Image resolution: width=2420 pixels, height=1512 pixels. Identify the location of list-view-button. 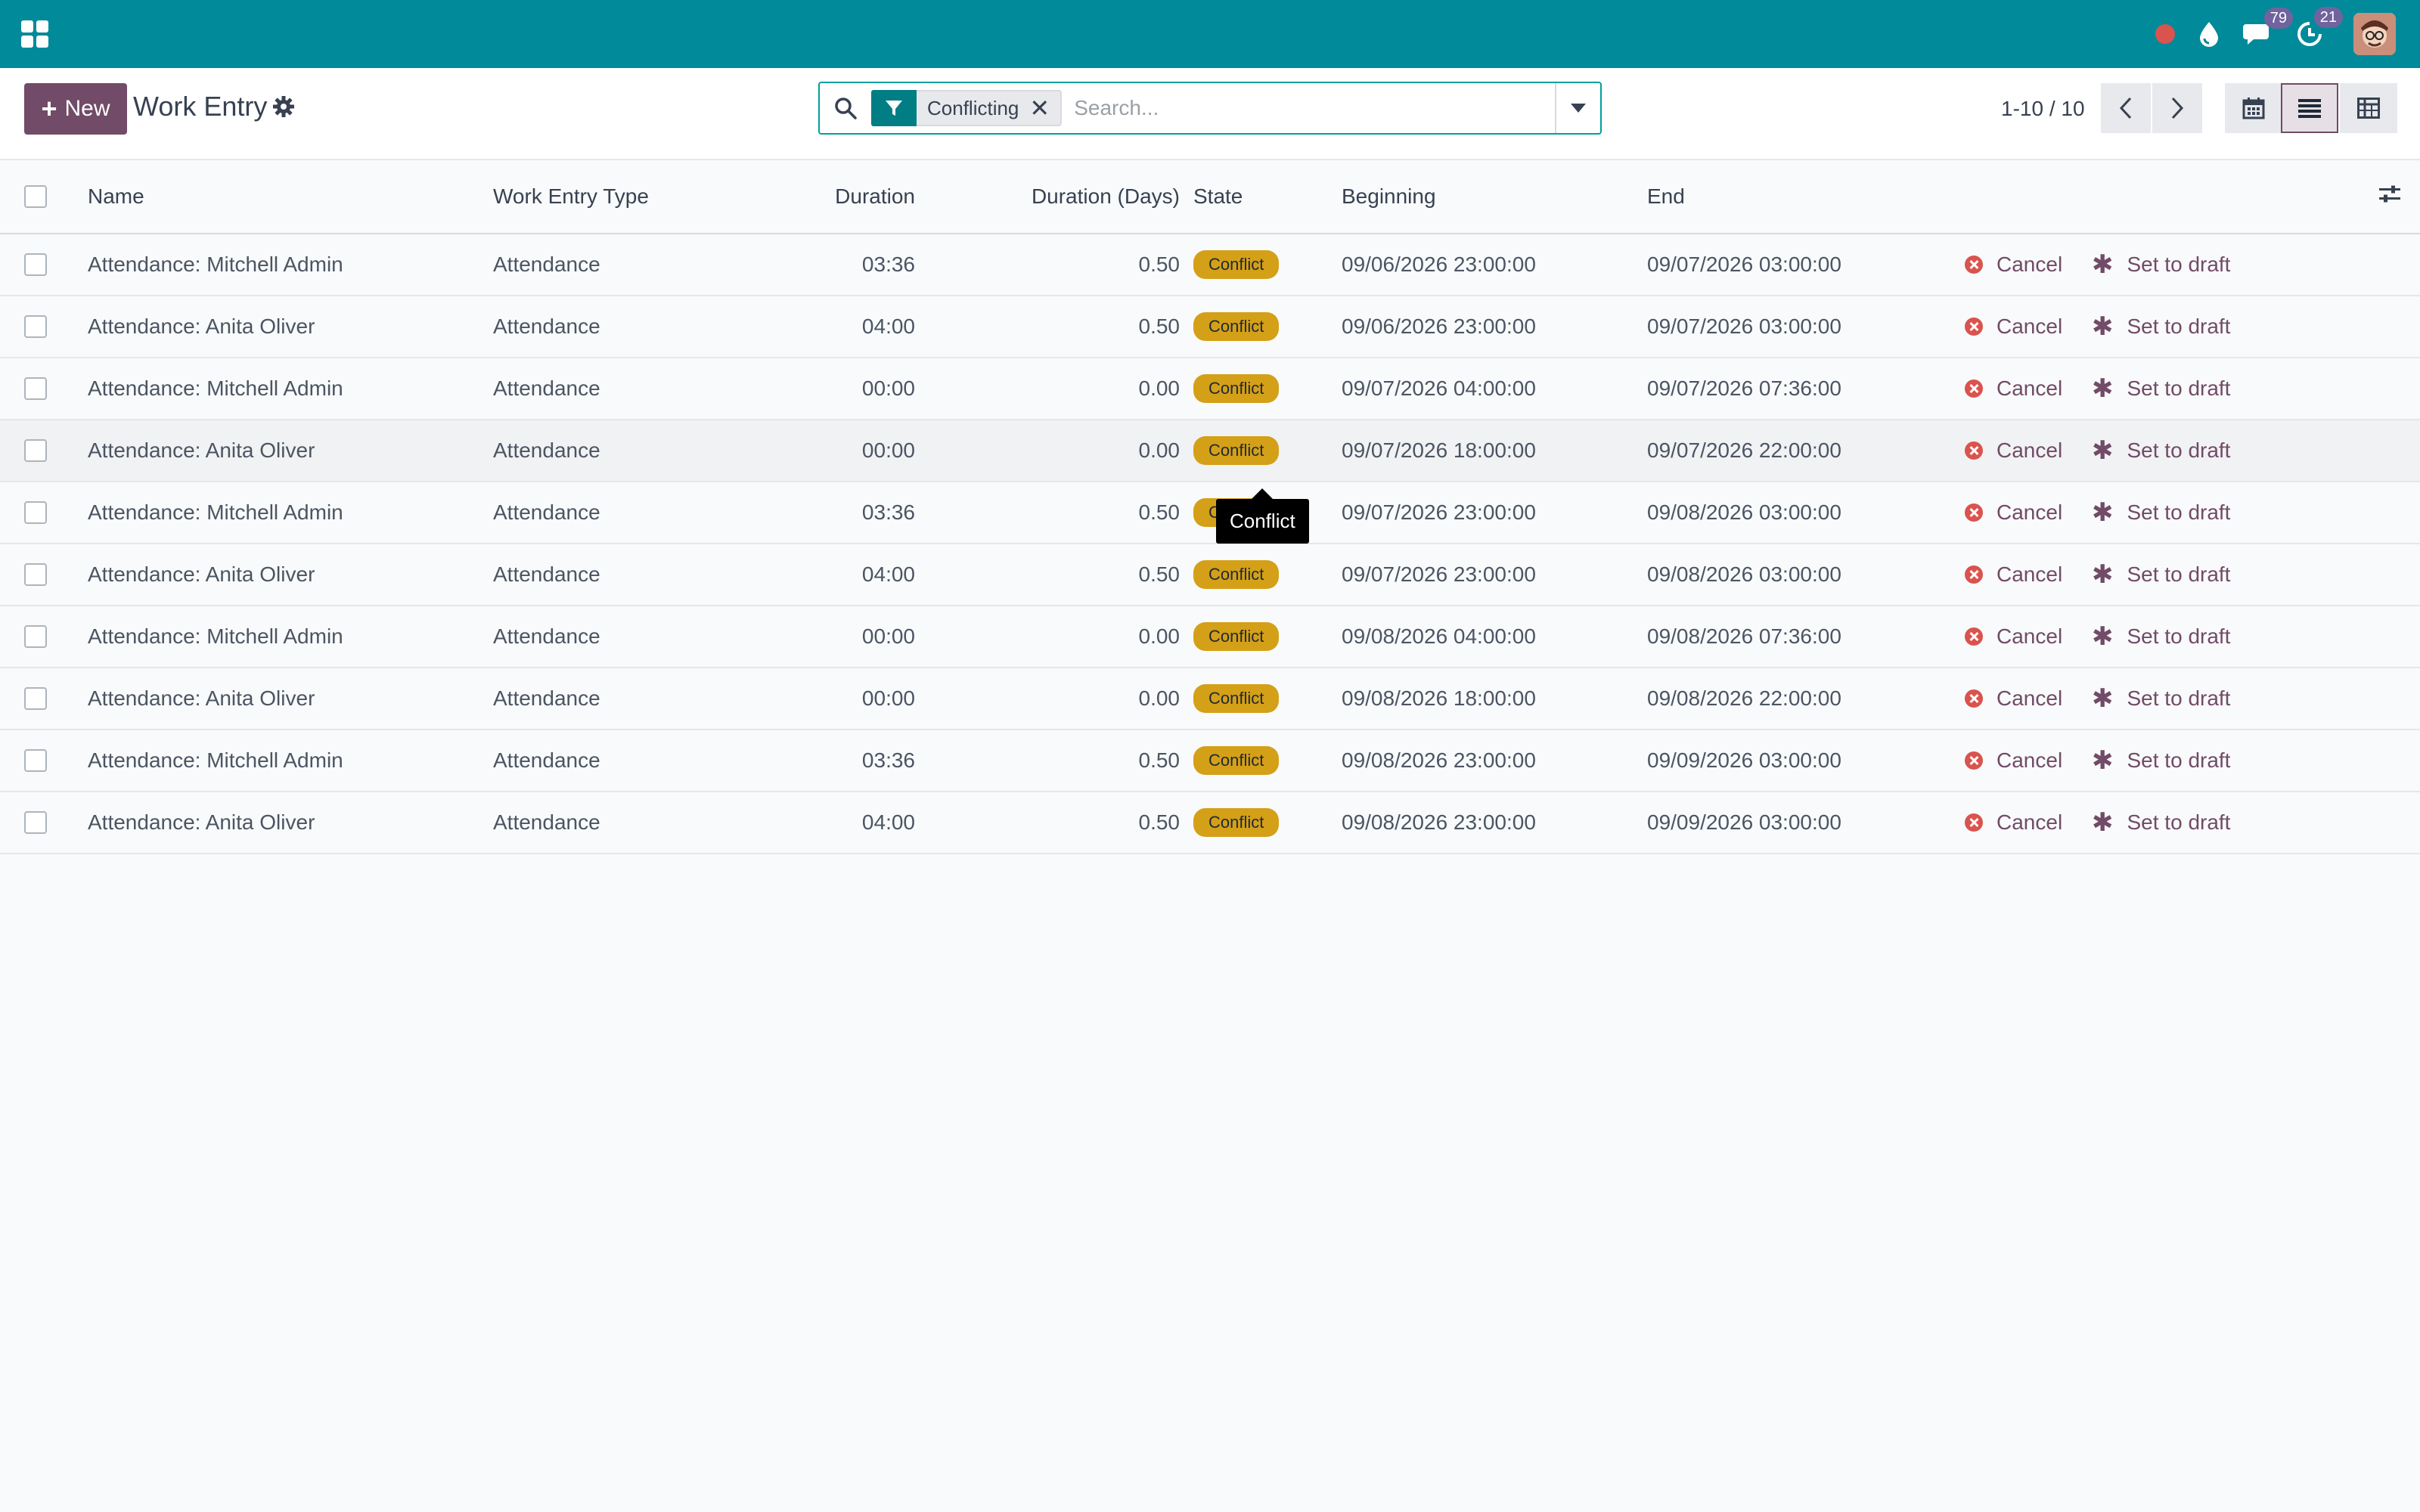
(2309, 108).